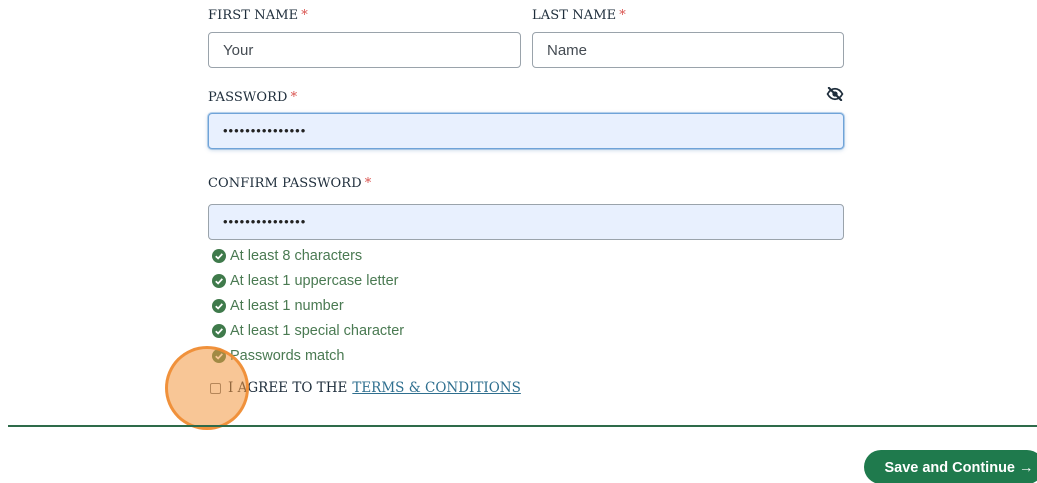 Image resolution: width=1037 pixels, height=483 pixels. I want to click on terms-link: TERMS & CONDITIONS, so click(436, 388).